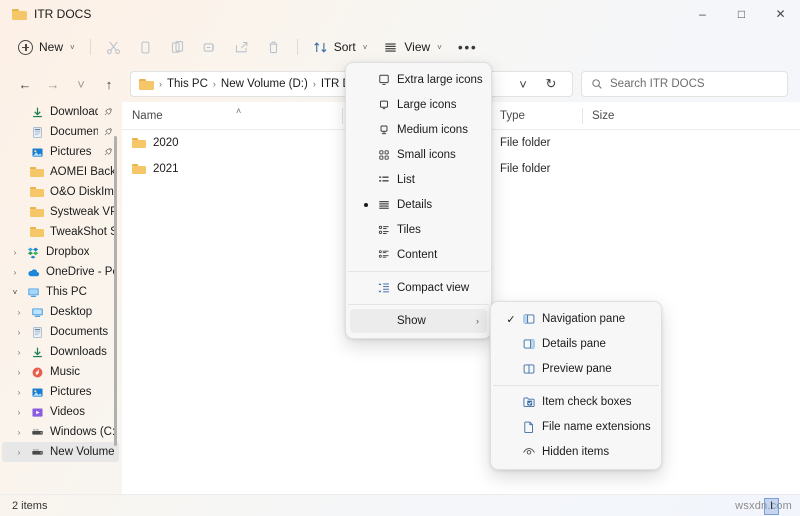  What do you see at coordinates (418, 230) in the screenshot?
I see `menu-item-tiles: Tiles` at bounding box center [418, 230].